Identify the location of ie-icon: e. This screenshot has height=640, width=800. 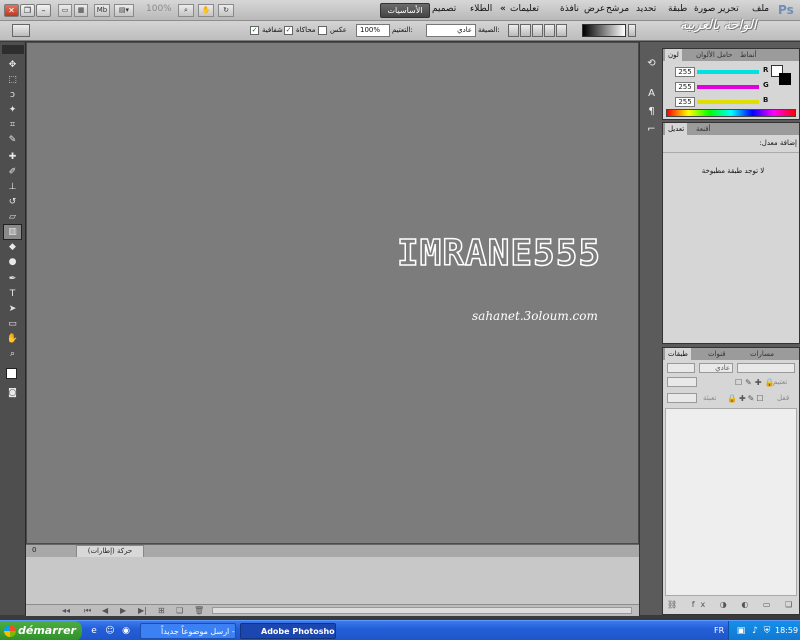
(94, 631).